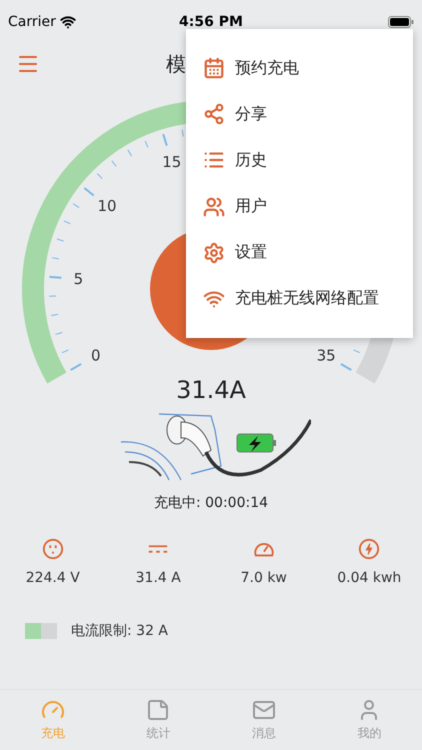  What do you see at coordinates (119, 631) in the screenshot?
I see `current-limit: 电流限制: 32 A` at bounding box center [119, 631].